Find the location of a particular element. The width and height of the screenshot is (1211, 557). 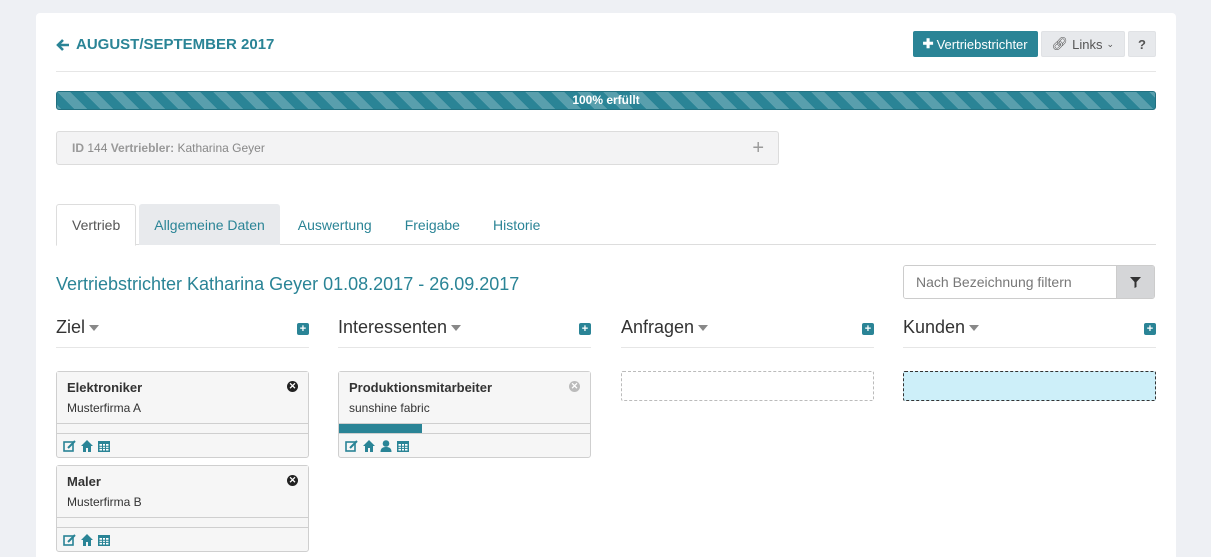

tab-allgemeine-daten: Allgemeine Daten is located at coordinates (209, 224).